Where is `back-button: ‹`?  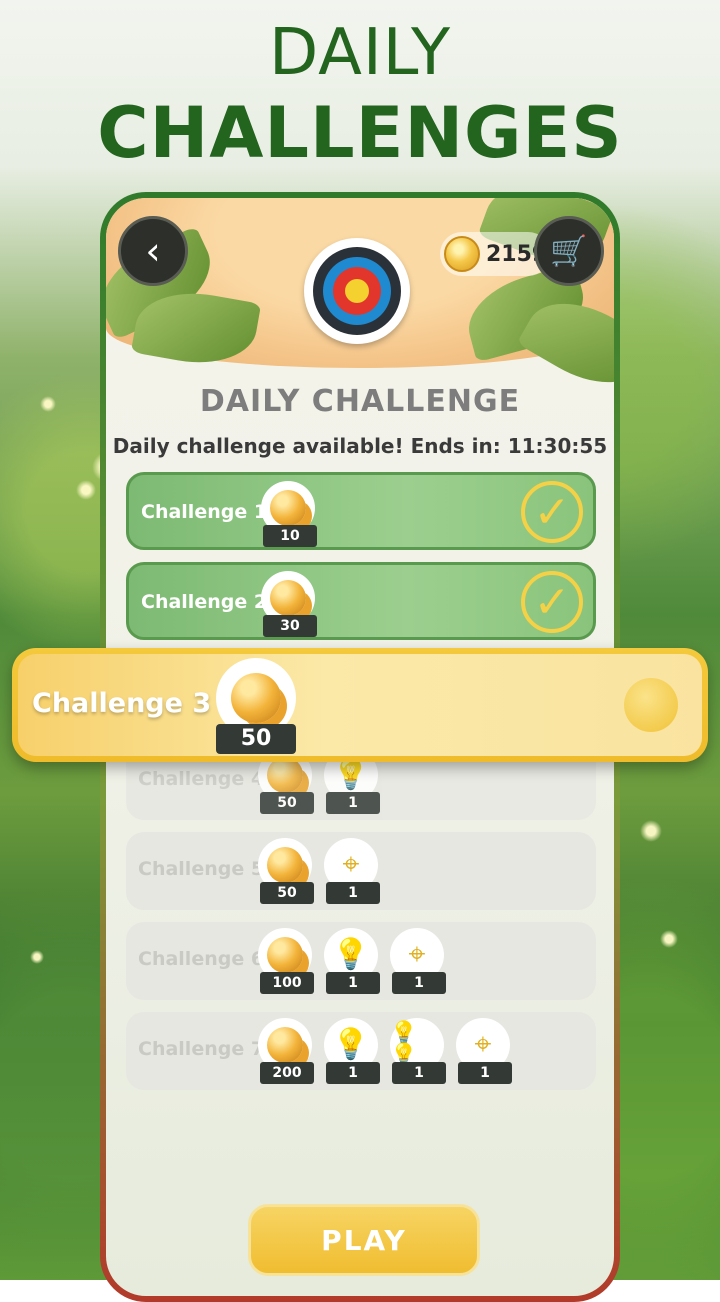 back-button: ‹ is located at coordinates (153, 251).